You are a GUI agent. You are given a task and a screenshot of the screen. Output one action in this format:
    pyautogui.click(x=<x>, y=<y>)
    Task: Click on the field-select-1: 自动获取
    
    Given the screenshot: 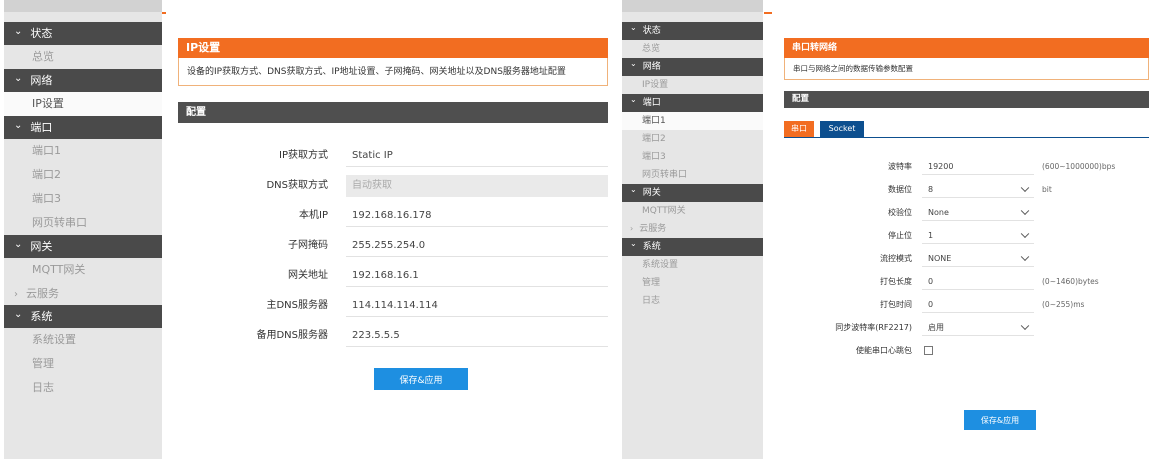 What is the action you would take?
    pyautogui.click(x=477, y=186)
    